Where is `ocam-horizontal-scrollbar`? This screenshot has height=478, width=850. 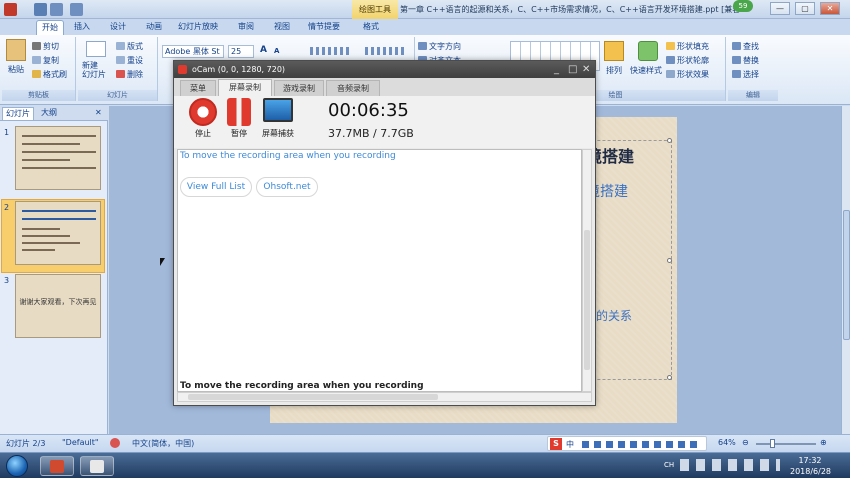
ocam-horizontal-scrollbar is located at coordinates (384, 397).